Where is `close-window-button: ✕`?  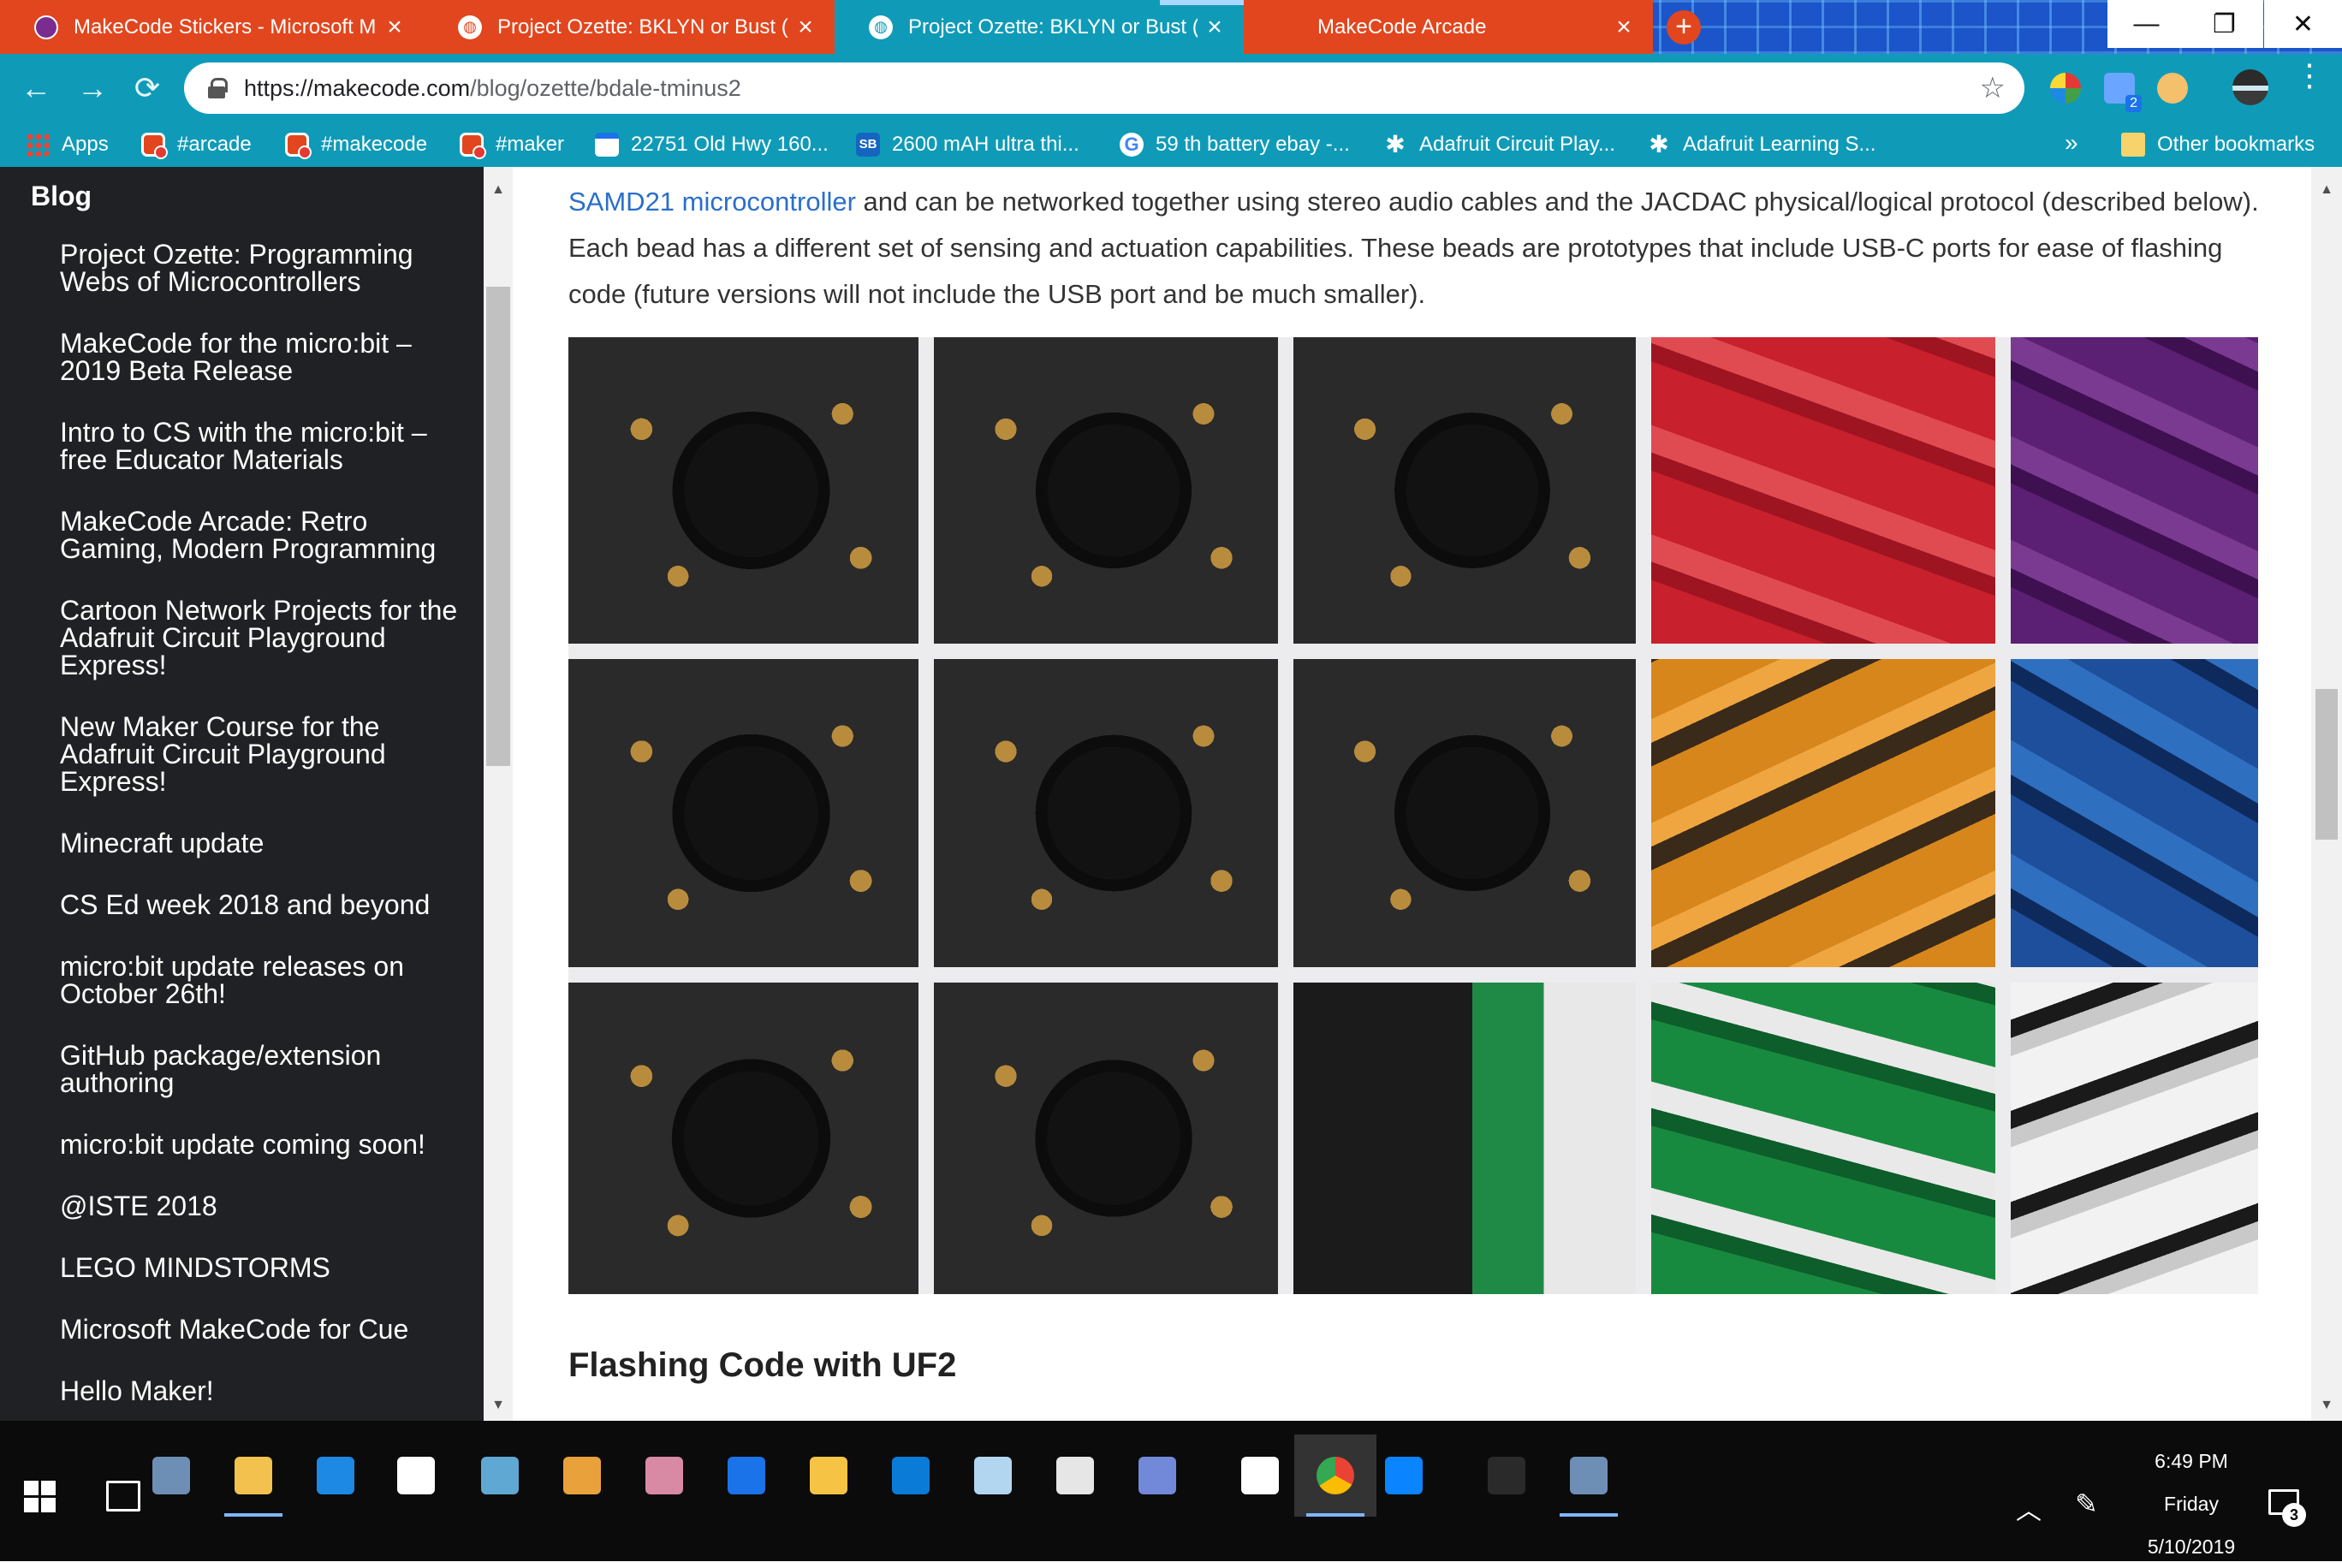
close-window-button: ✕ is located at coordinates (2303, 24).